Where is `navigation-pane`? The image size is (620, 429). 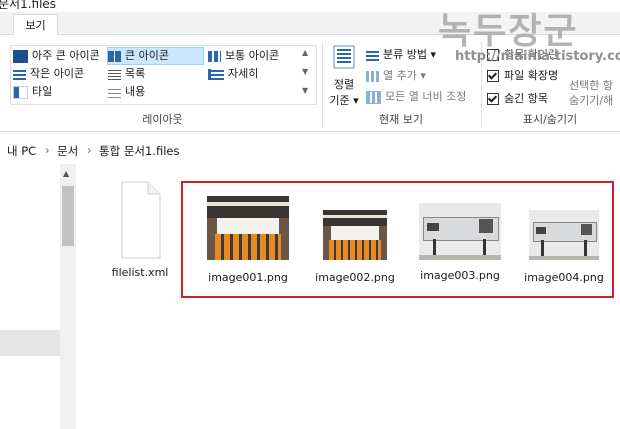
navigation-pane is located at coordinates (30, 296).